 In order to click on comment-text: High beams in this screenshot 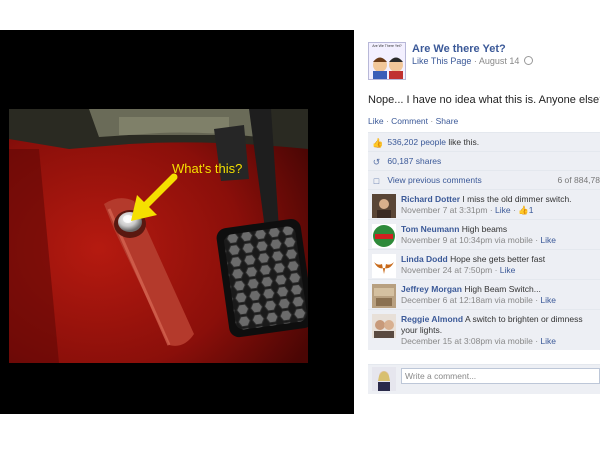, I will do `click(484, 229)`.